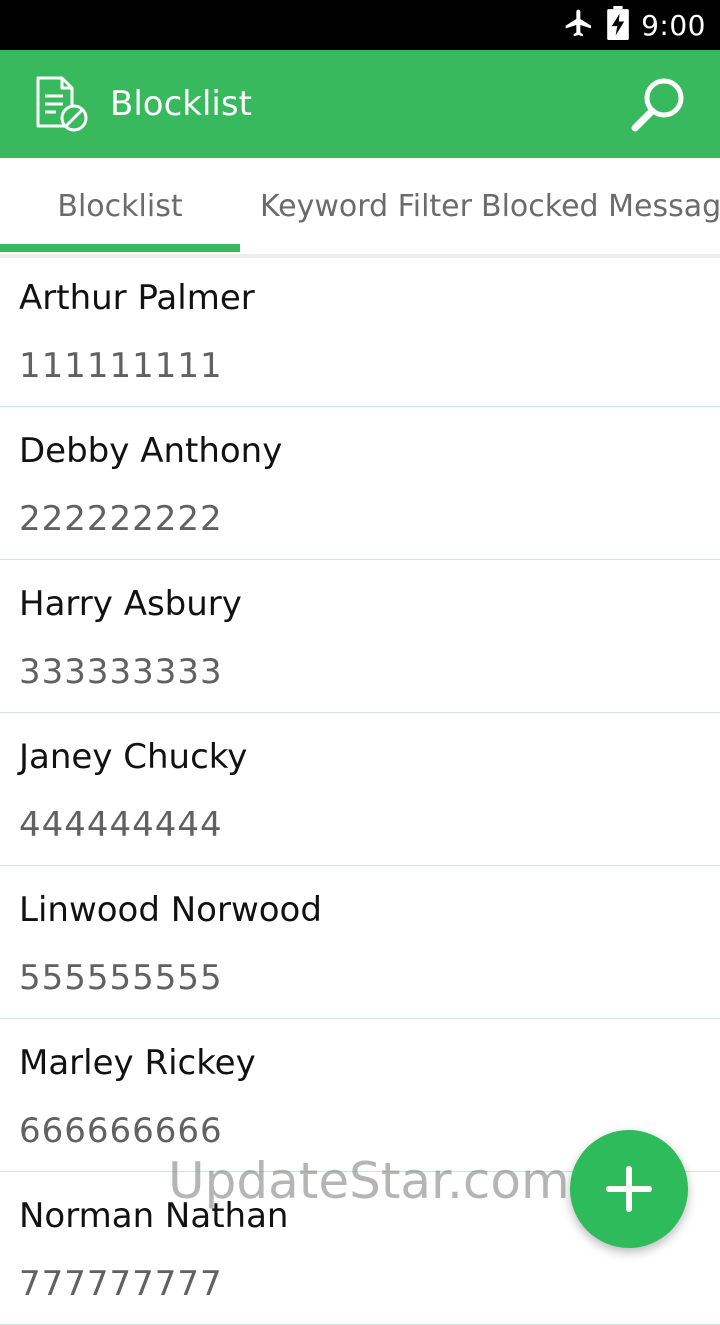 The image size is (720, 1325). I want to click on contact-number: 555555555, so click(121, 978).